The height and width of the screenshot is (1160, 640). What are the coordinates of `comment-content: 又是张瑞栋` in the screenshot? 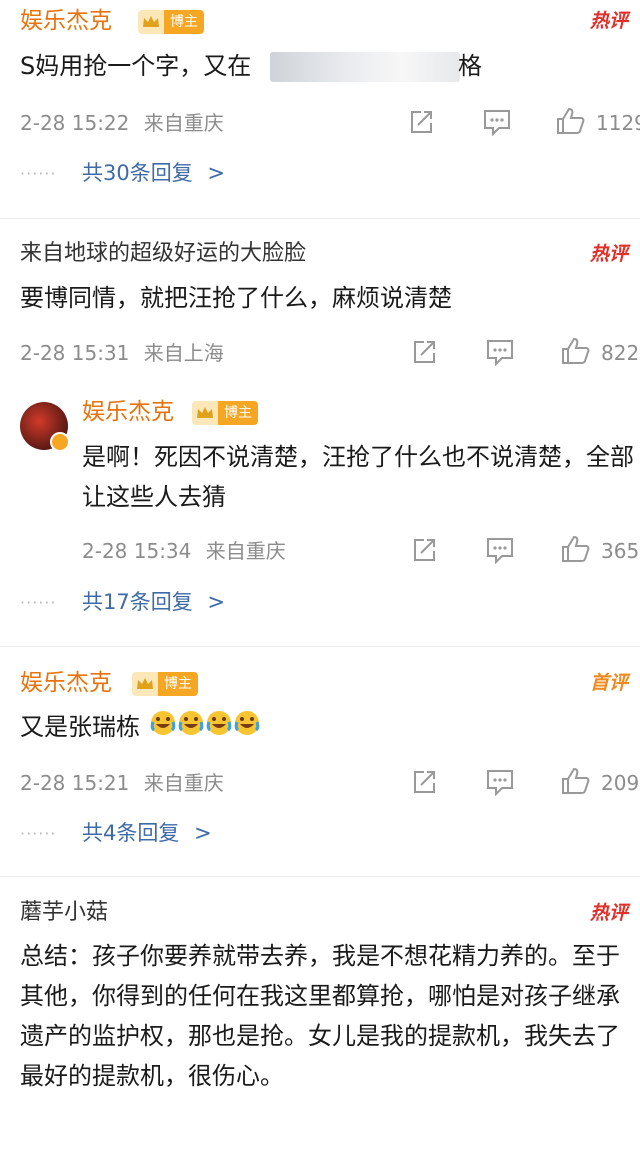 It's located at (140, 727).